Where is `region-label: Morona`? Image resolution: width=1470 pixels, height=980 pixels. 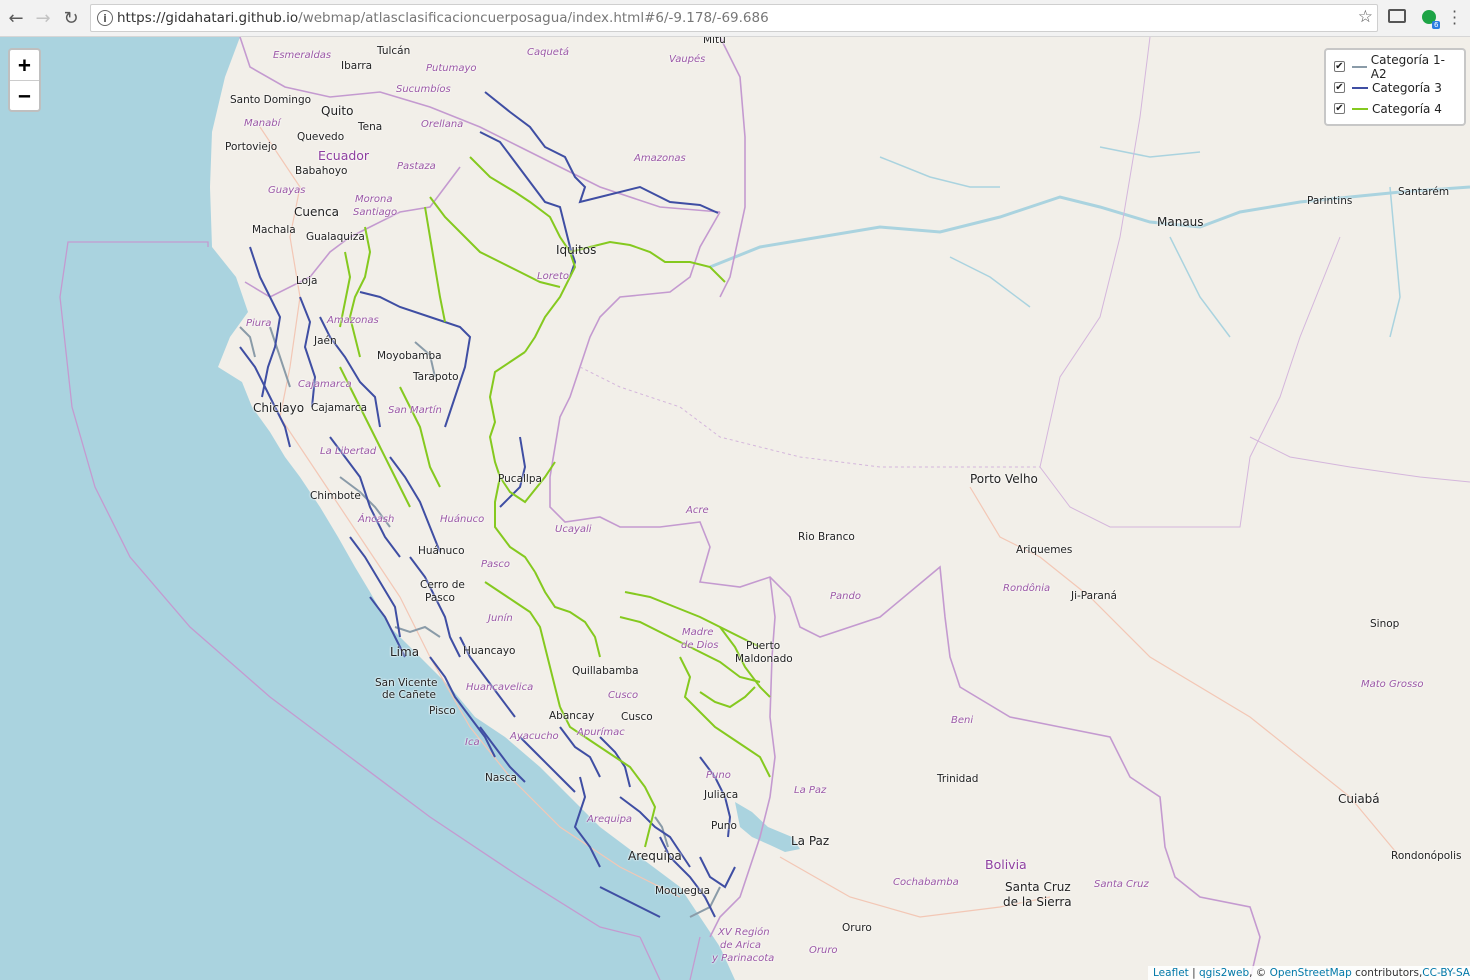
region-label: Morona is located at coordinates (374, 199).